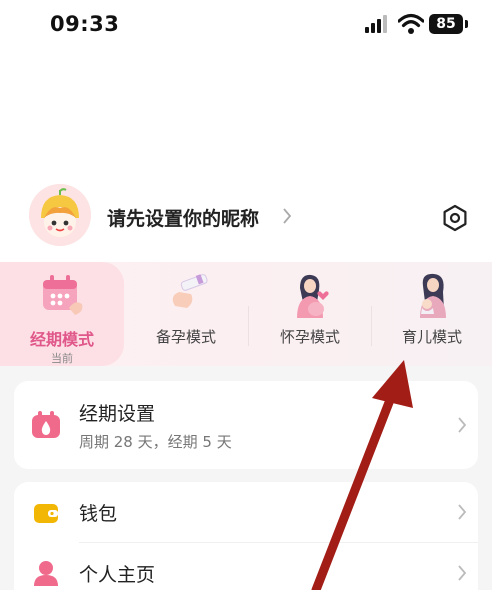 Image resolution: width=492 pixels, height=602 pixels. What do you see at coordinates (411, 23) in the screenshot?
I see `wifi-icon` at bounding box center [411, 23].